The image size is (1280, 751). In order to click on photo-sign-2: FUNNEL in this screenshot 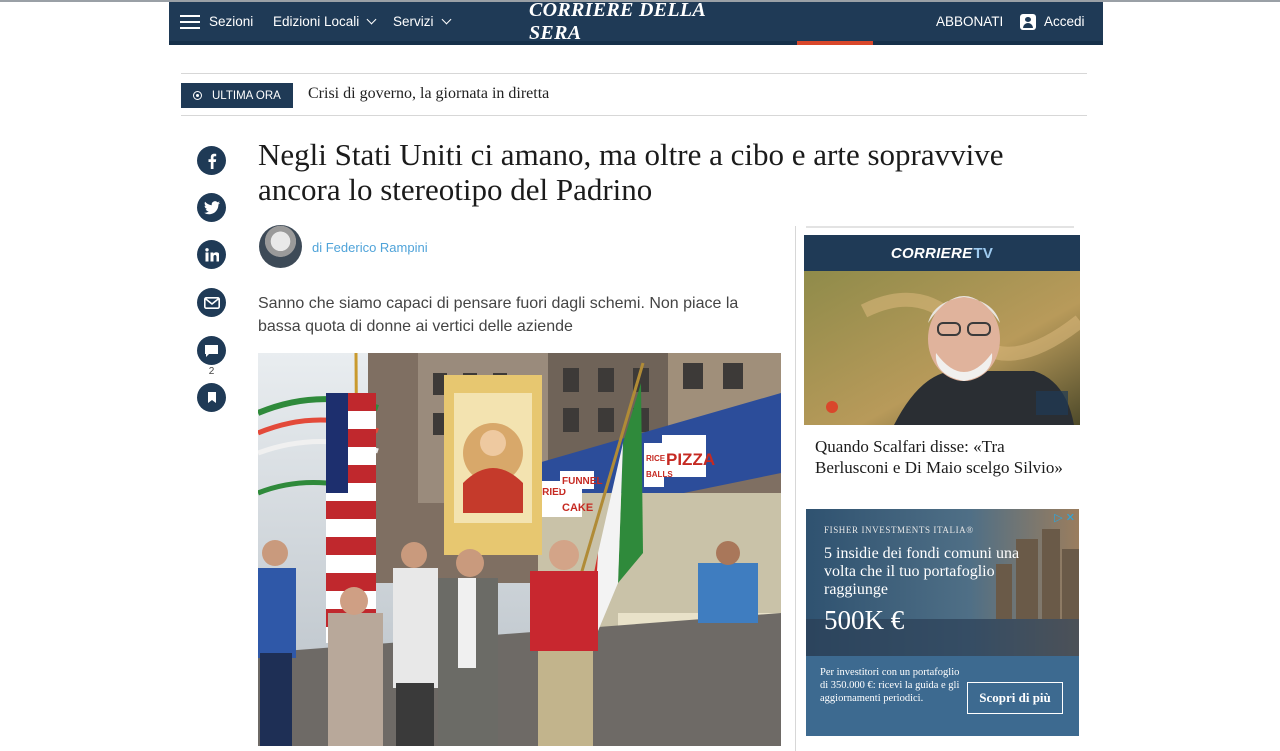, I will do `click(582, 481)`.